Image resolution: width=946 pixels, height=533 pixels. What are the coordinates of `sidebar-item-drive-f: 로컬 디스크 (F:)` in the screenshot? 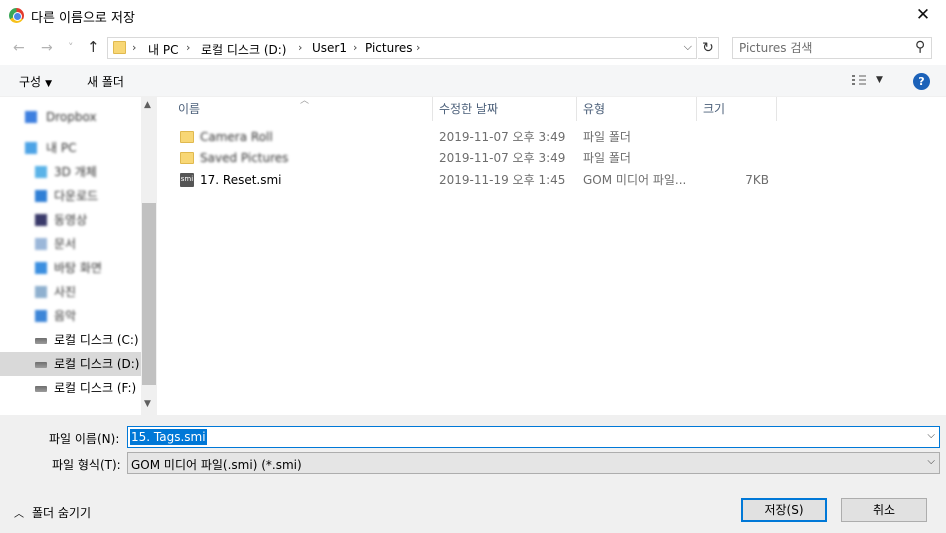 It's located at (70, 388).